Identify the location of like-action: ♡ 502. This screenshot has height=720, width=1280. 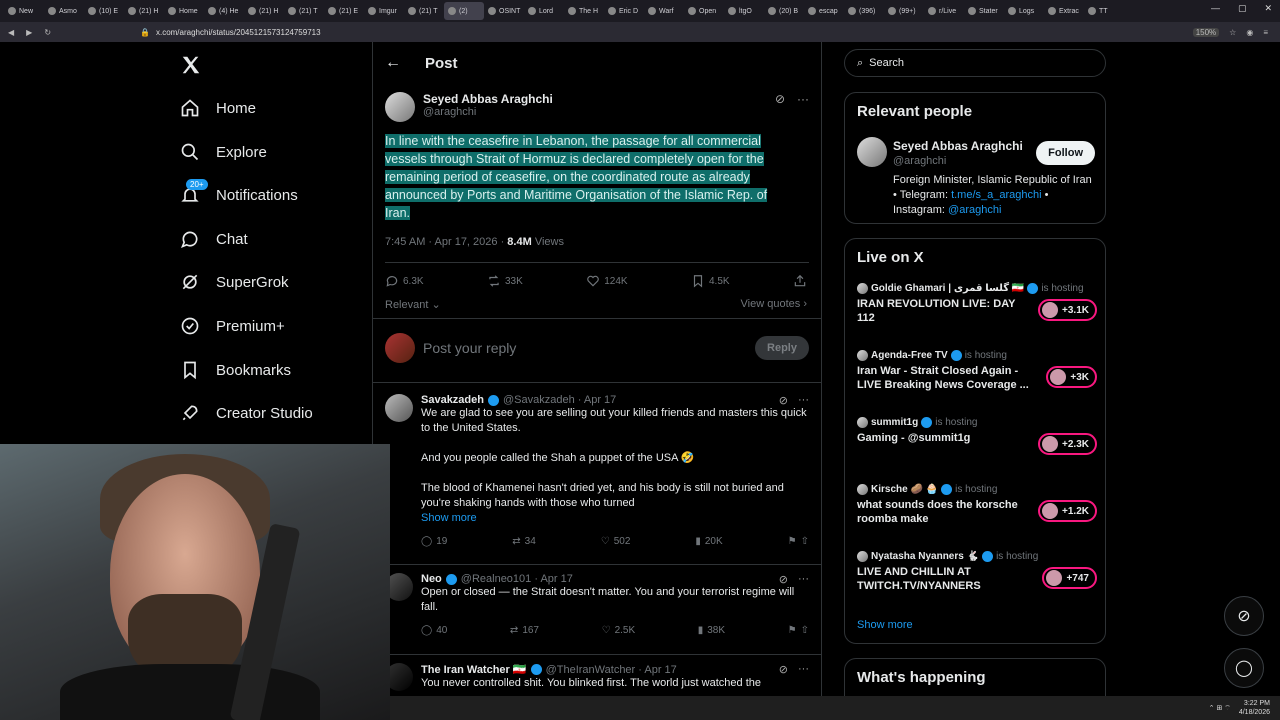
(616, 541).